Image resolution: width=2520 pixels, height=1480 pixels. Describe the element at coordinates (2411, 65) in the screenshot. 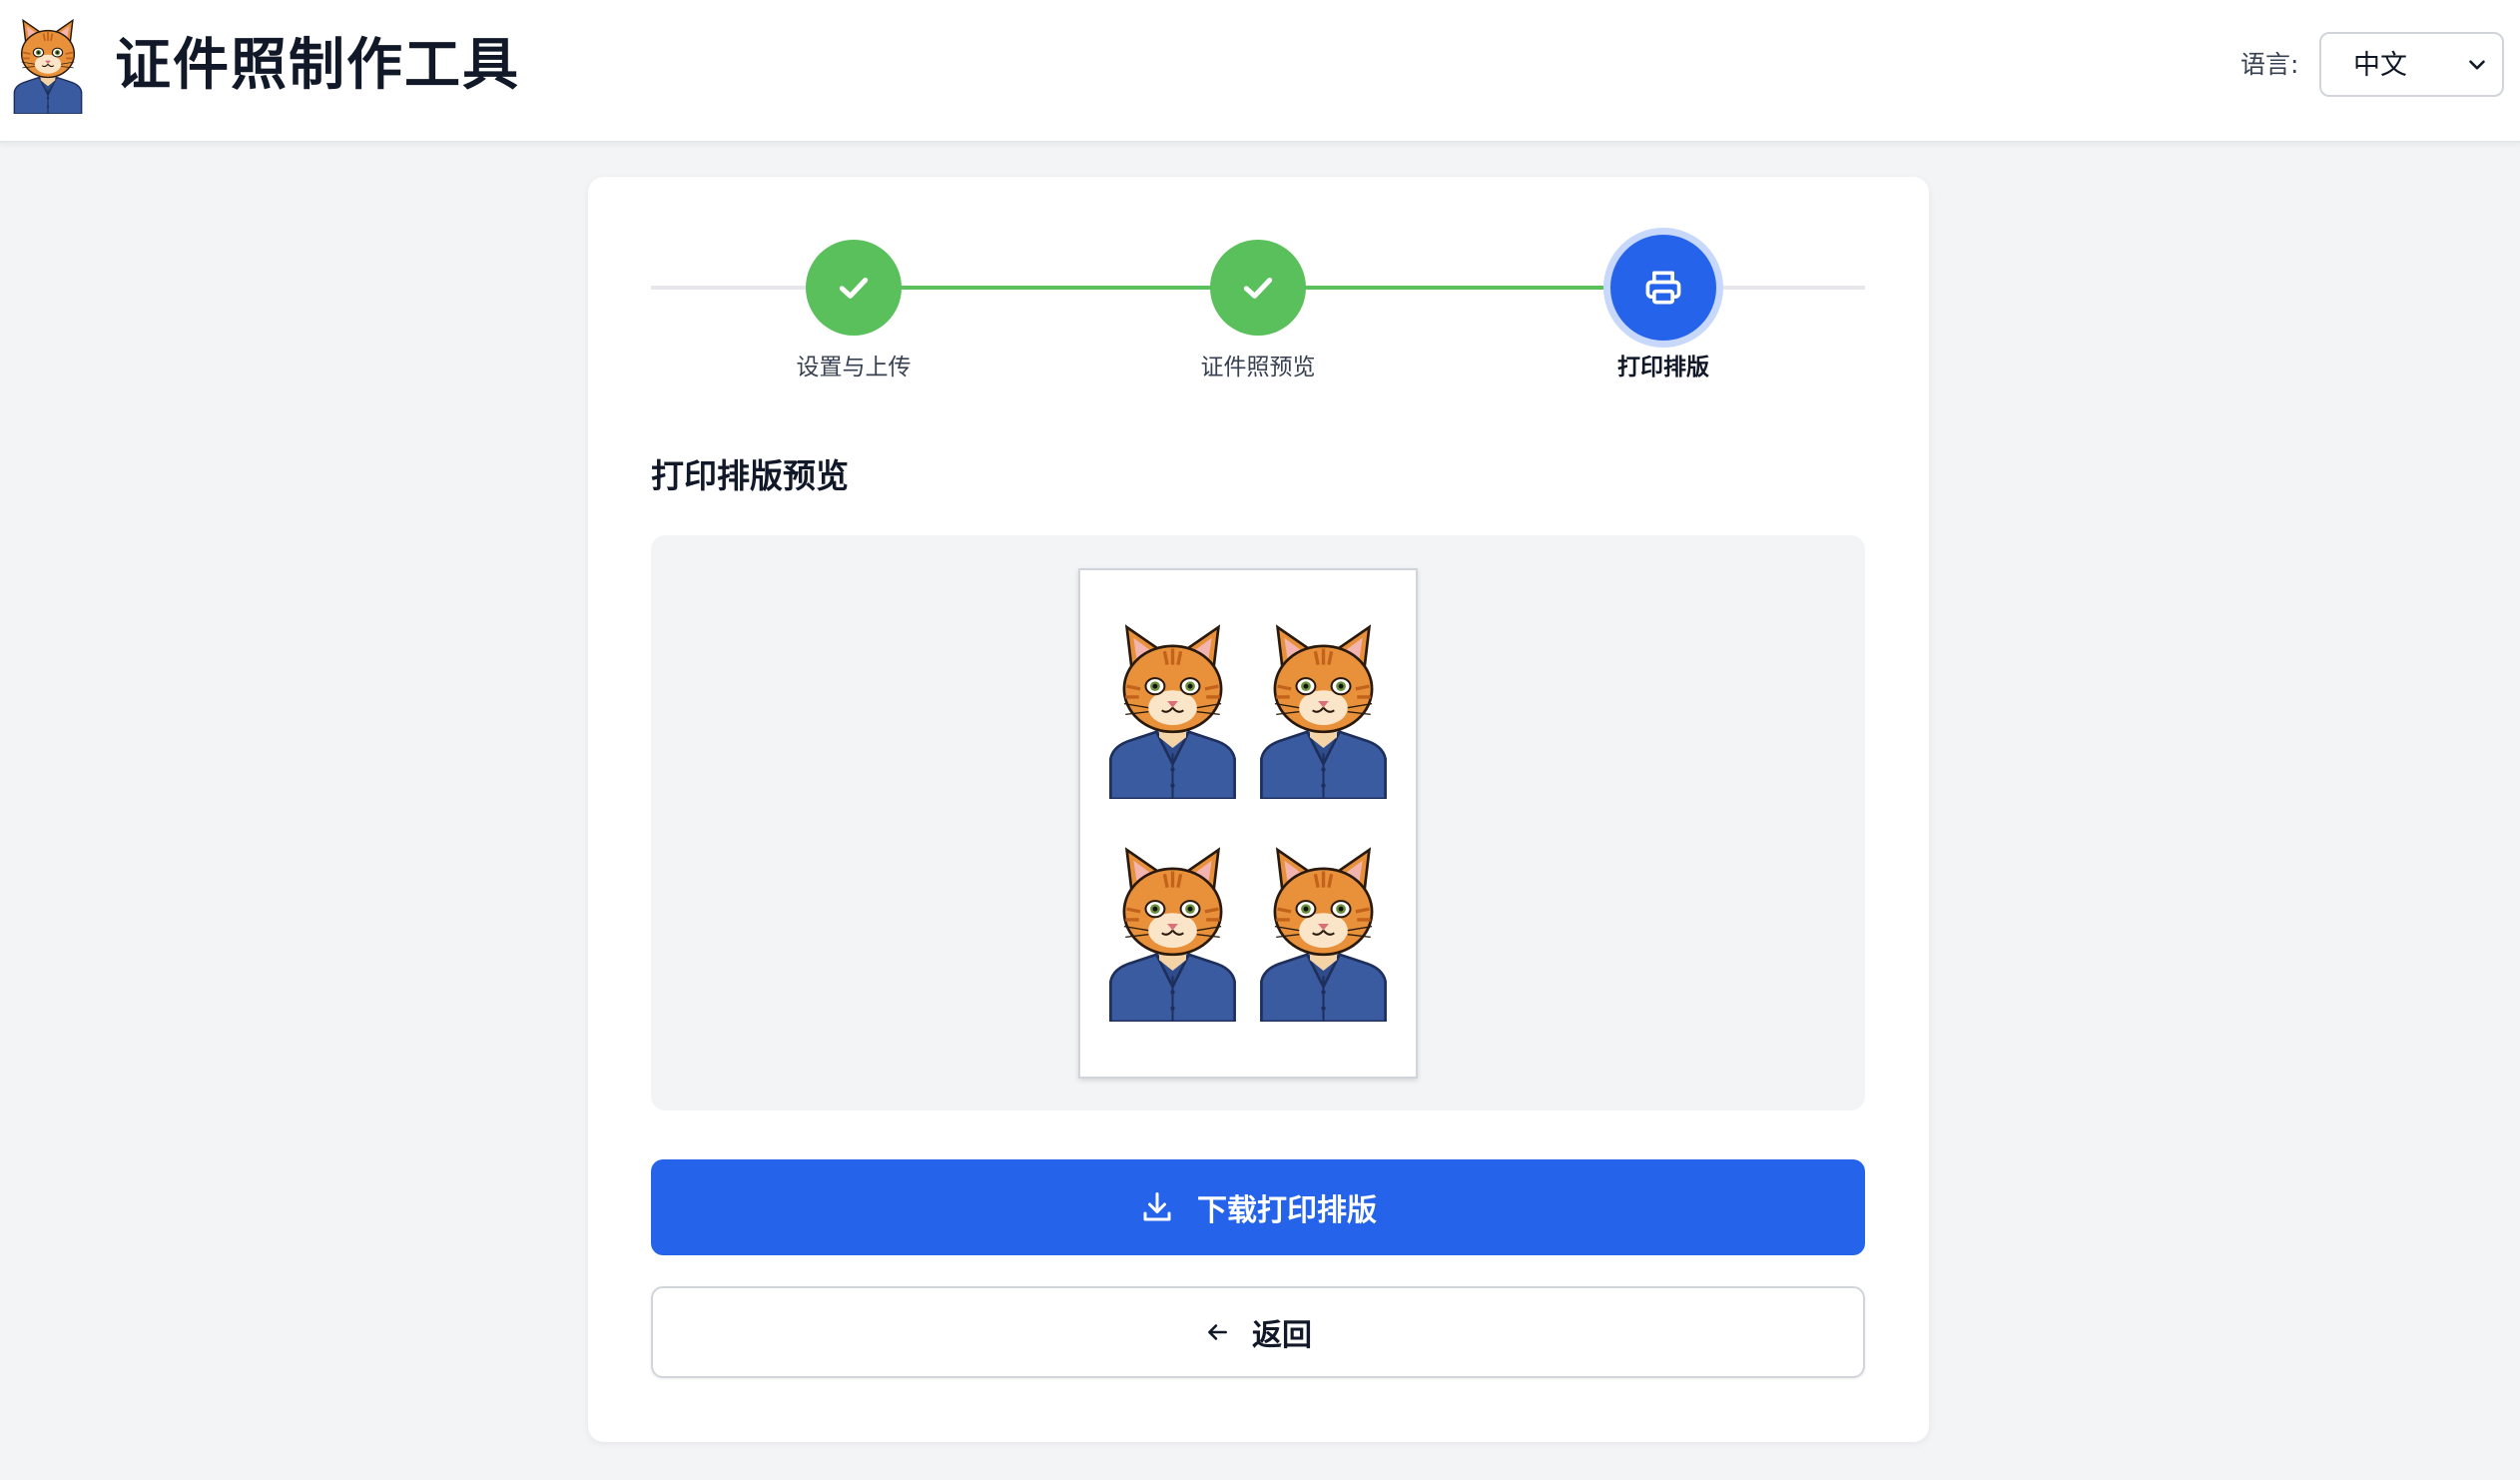

I see `language-select: 中文` at that location.